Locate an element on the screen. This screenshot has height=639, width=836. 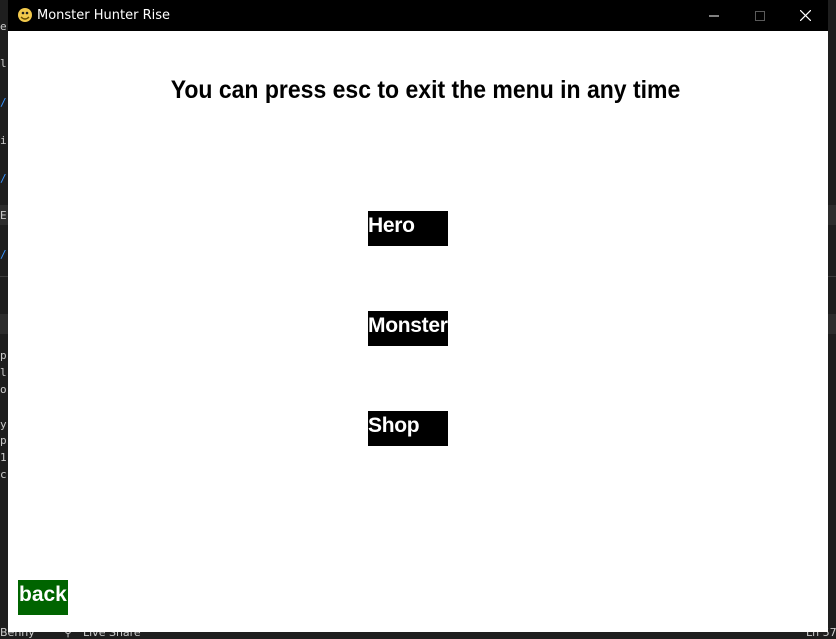
close-button is located at coordinates (805, 15).